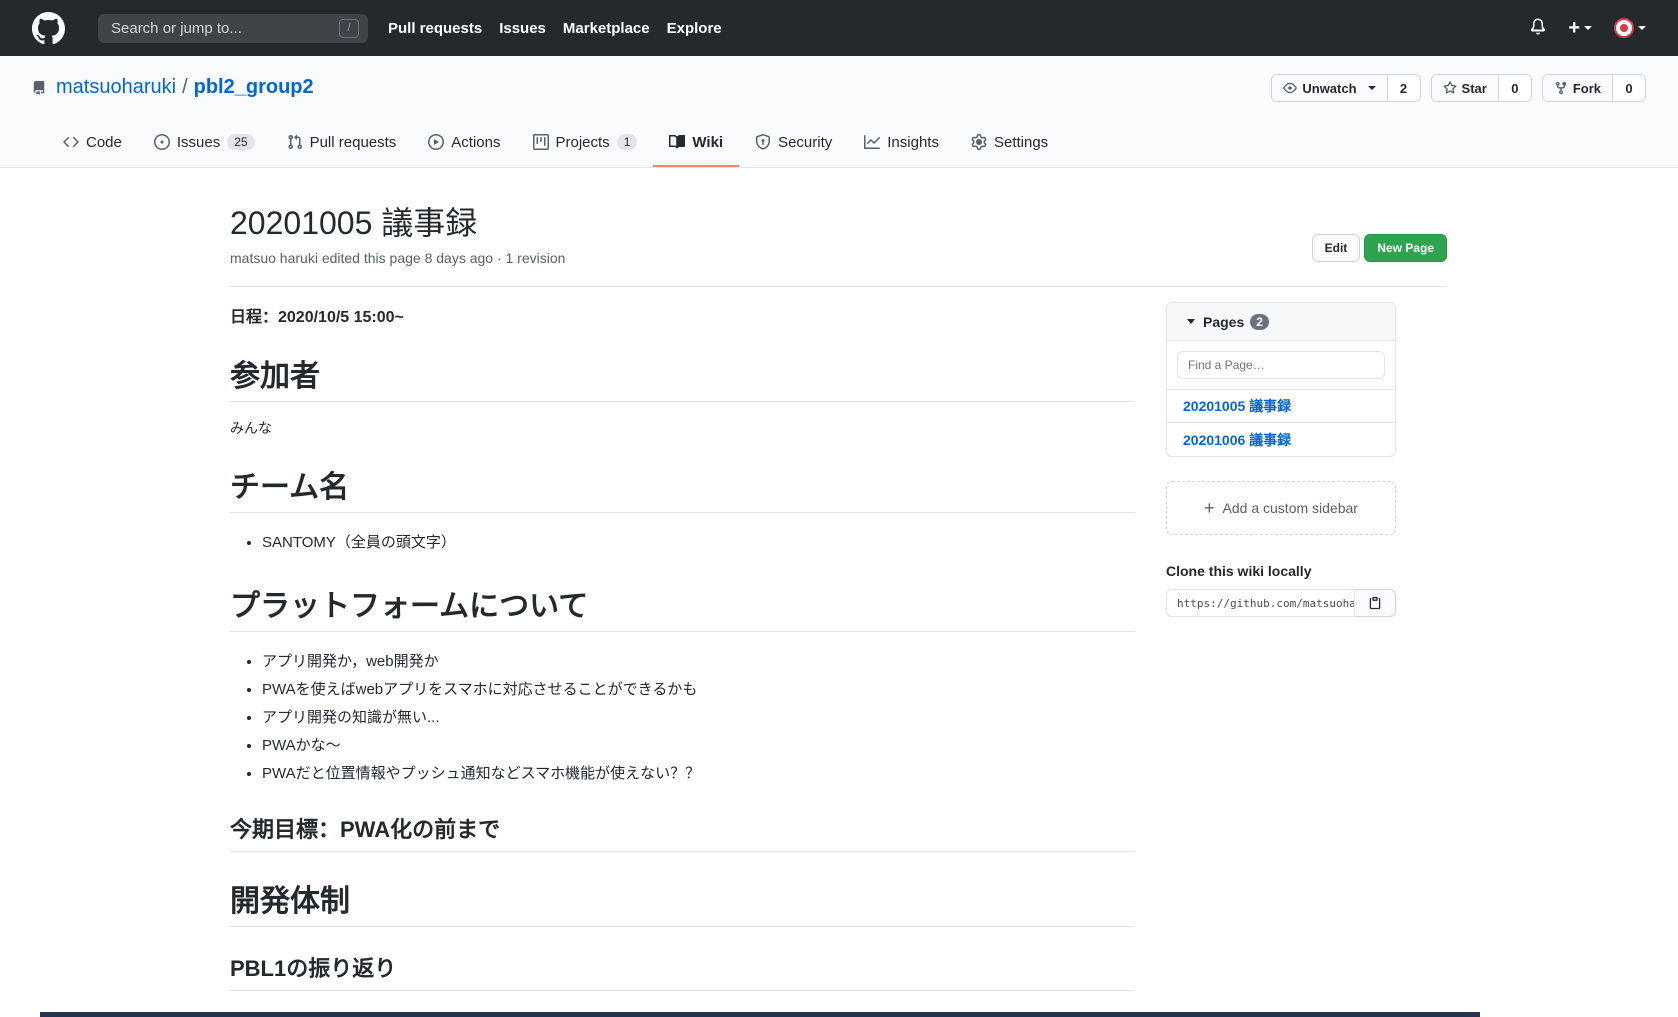 The width and height of the screenshot is (1678, 1017). Describe the element at coordinates (627, 142) in the screenshot. I see `projects-counter: 1` at that location.